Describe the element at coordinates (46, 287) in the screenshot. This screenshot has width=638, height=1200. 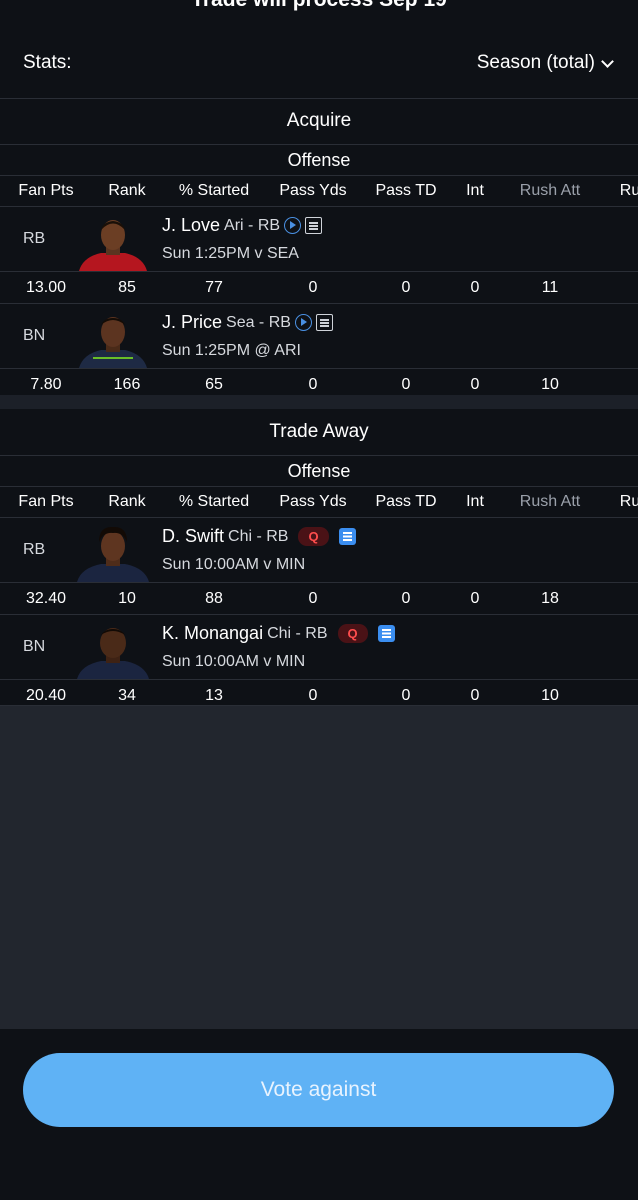
I see `stat-fan-pts: 13.00` at that location.